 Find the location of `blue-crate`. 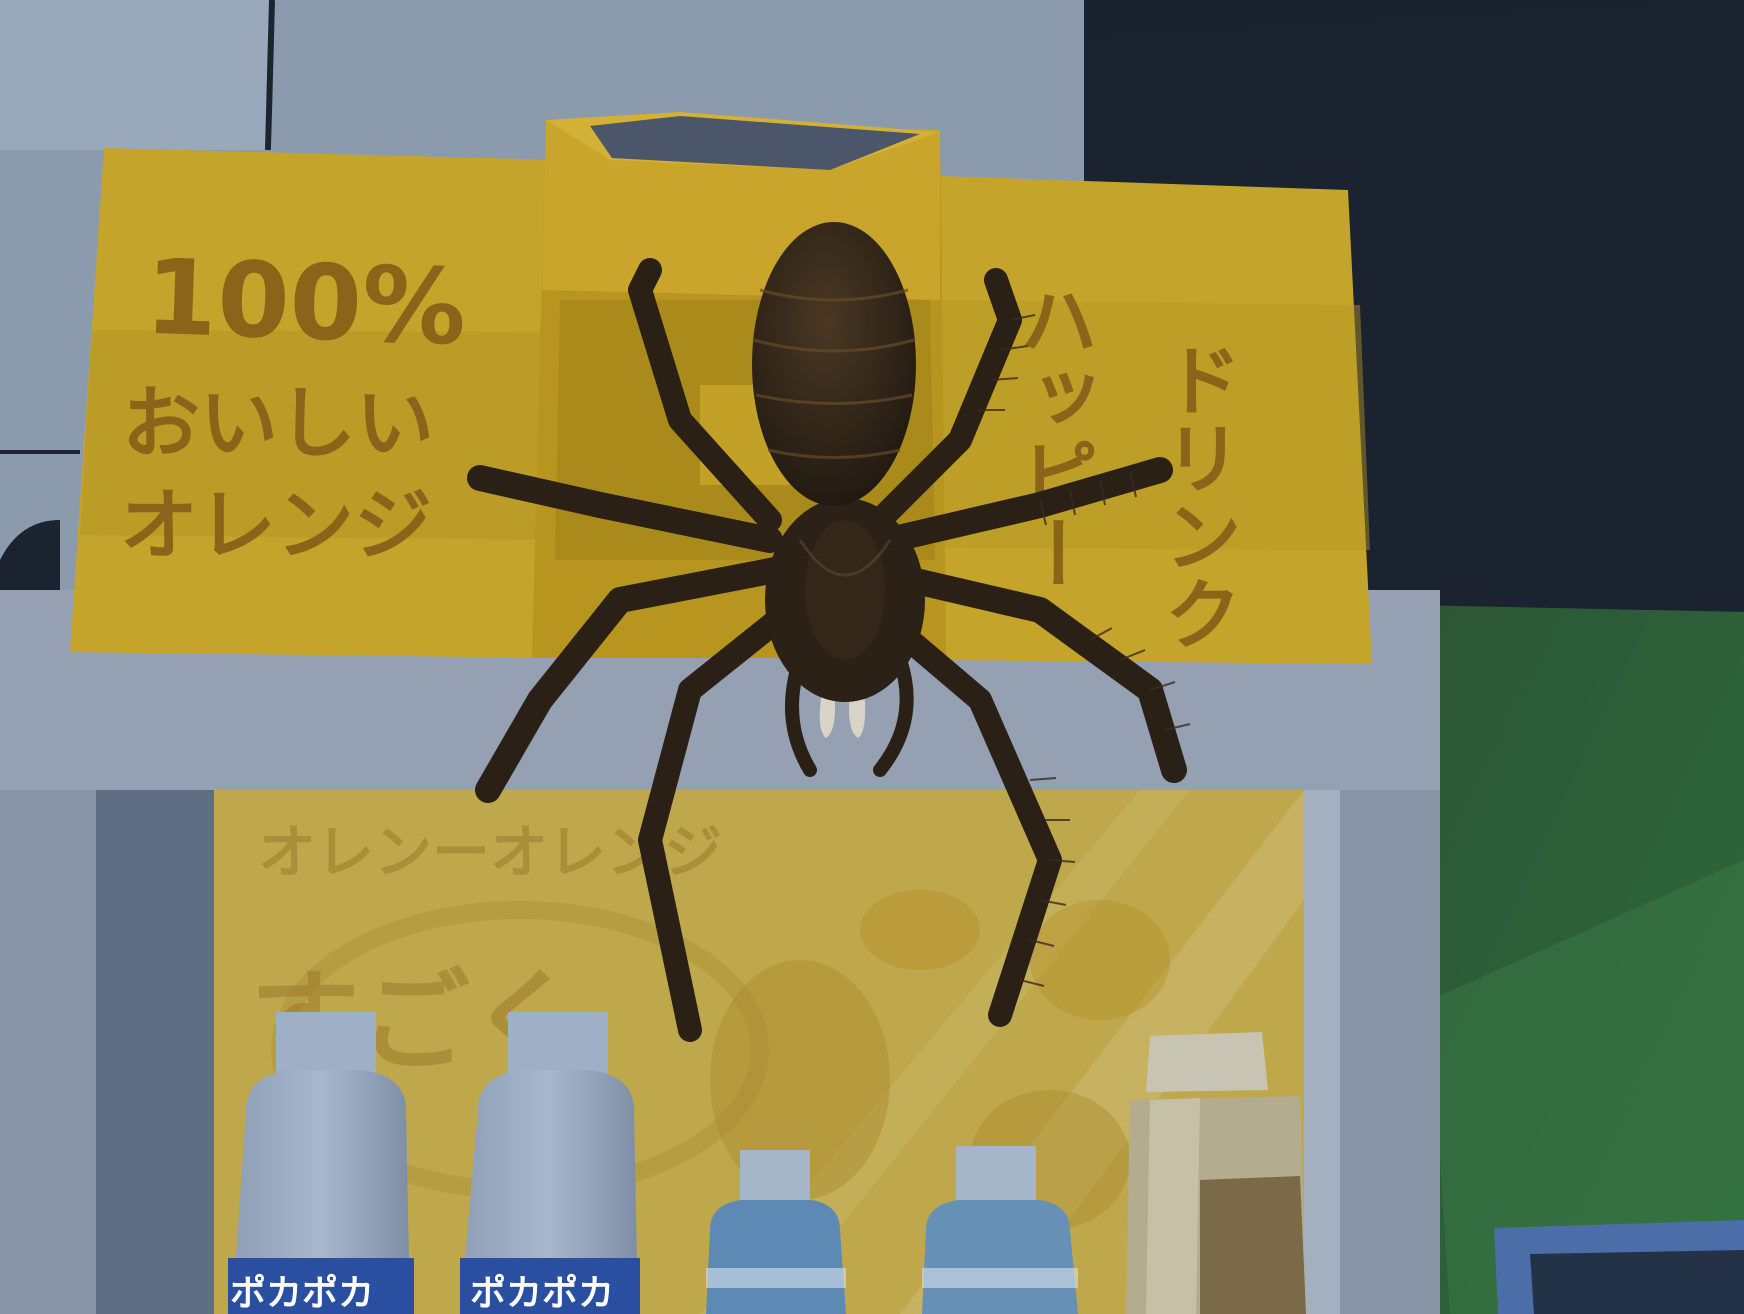

blue-crate is located at coordinates (1619, 1267).